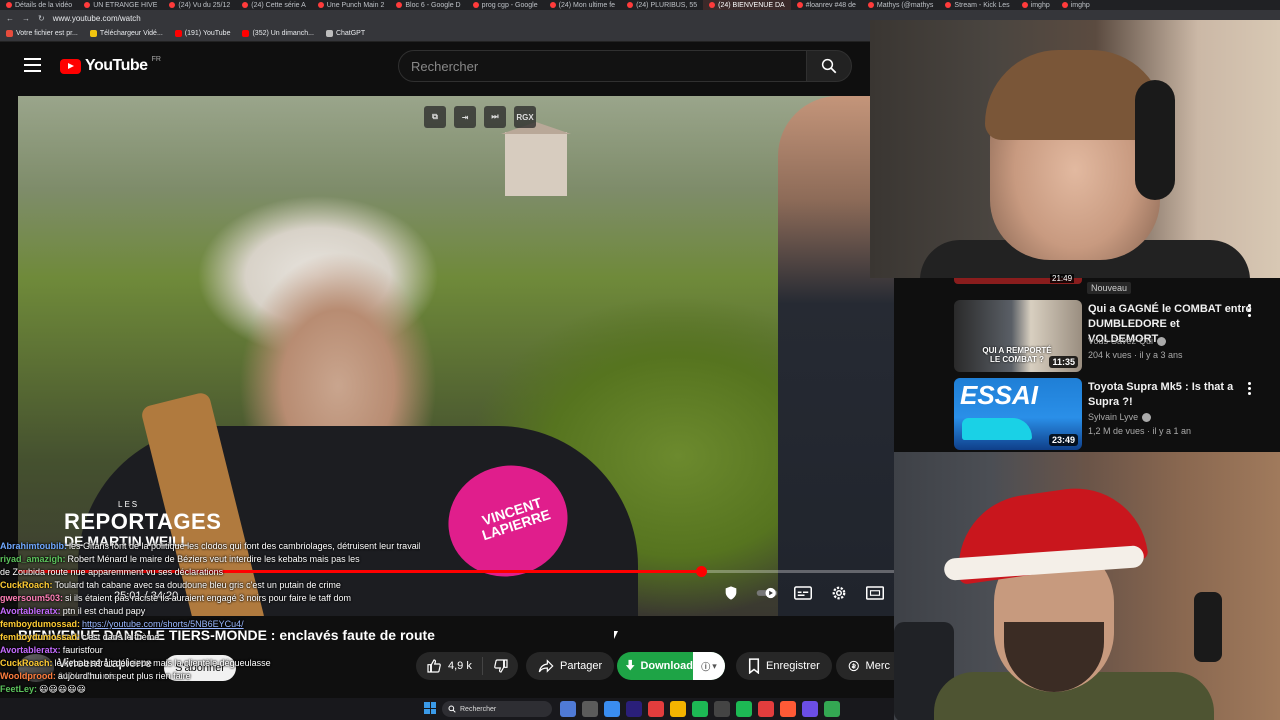  What do you see at coordinates (501, 666) in the screenshot?
I see `thumbs-down-icon` at bounding box center [501, 666].